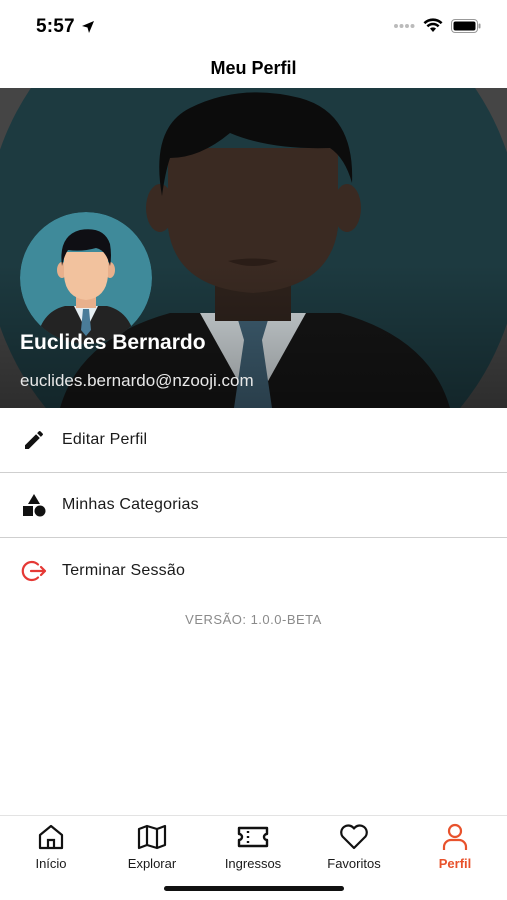 Image resolution: width=507 pixels, height=900 pixels. What do you see at coordinates (51, 863) in the screenshot?
I see `tab-label: Início` at bounding box center [51, 863].